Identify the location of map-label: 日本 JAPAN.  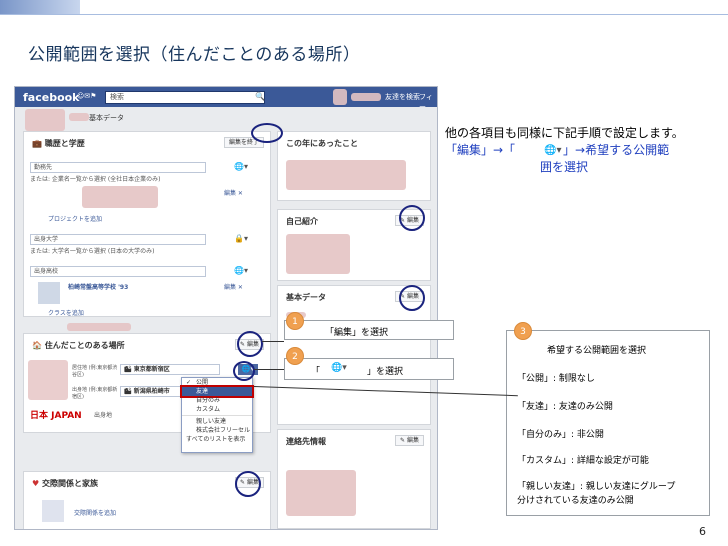
(56, 416).